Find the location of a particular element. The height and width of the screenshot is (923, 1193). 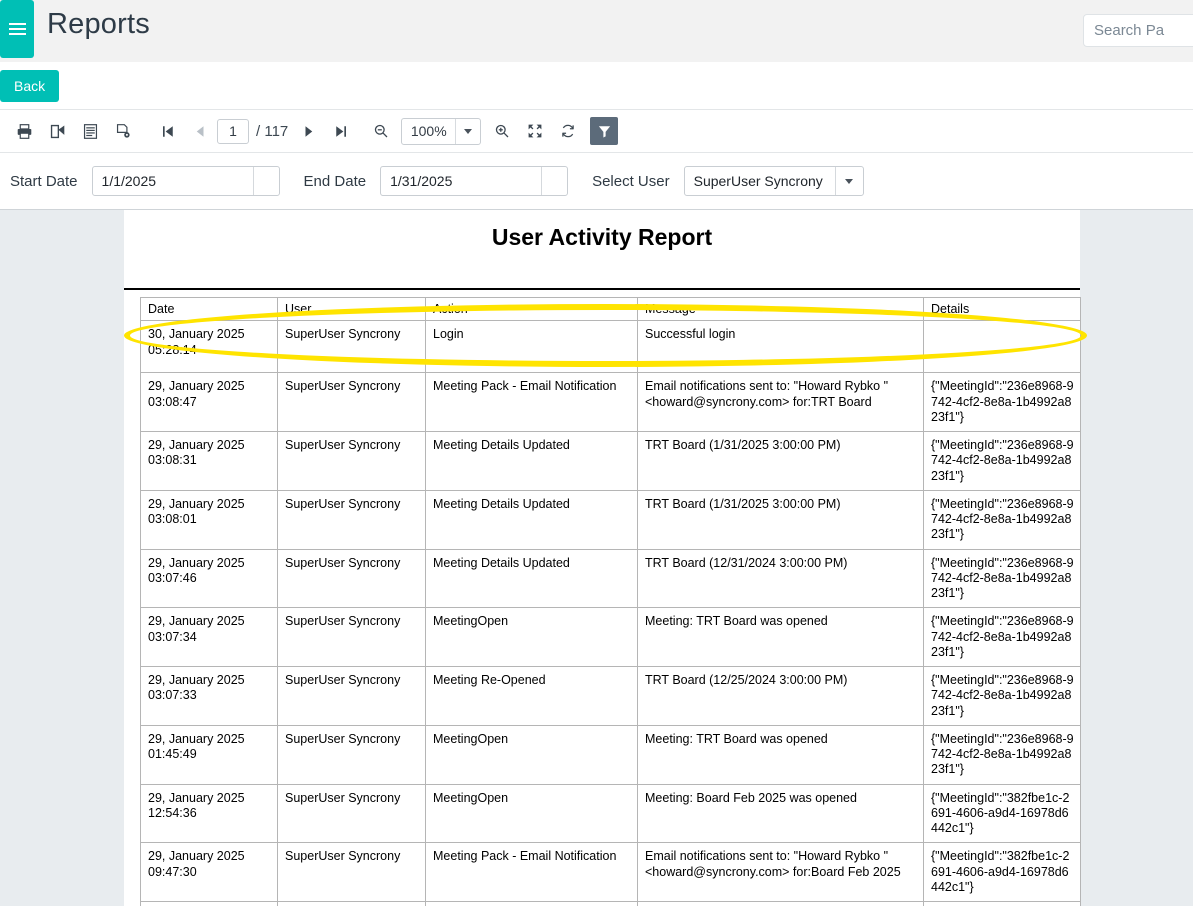

fit-page-button is located at coordinates (534, 131).